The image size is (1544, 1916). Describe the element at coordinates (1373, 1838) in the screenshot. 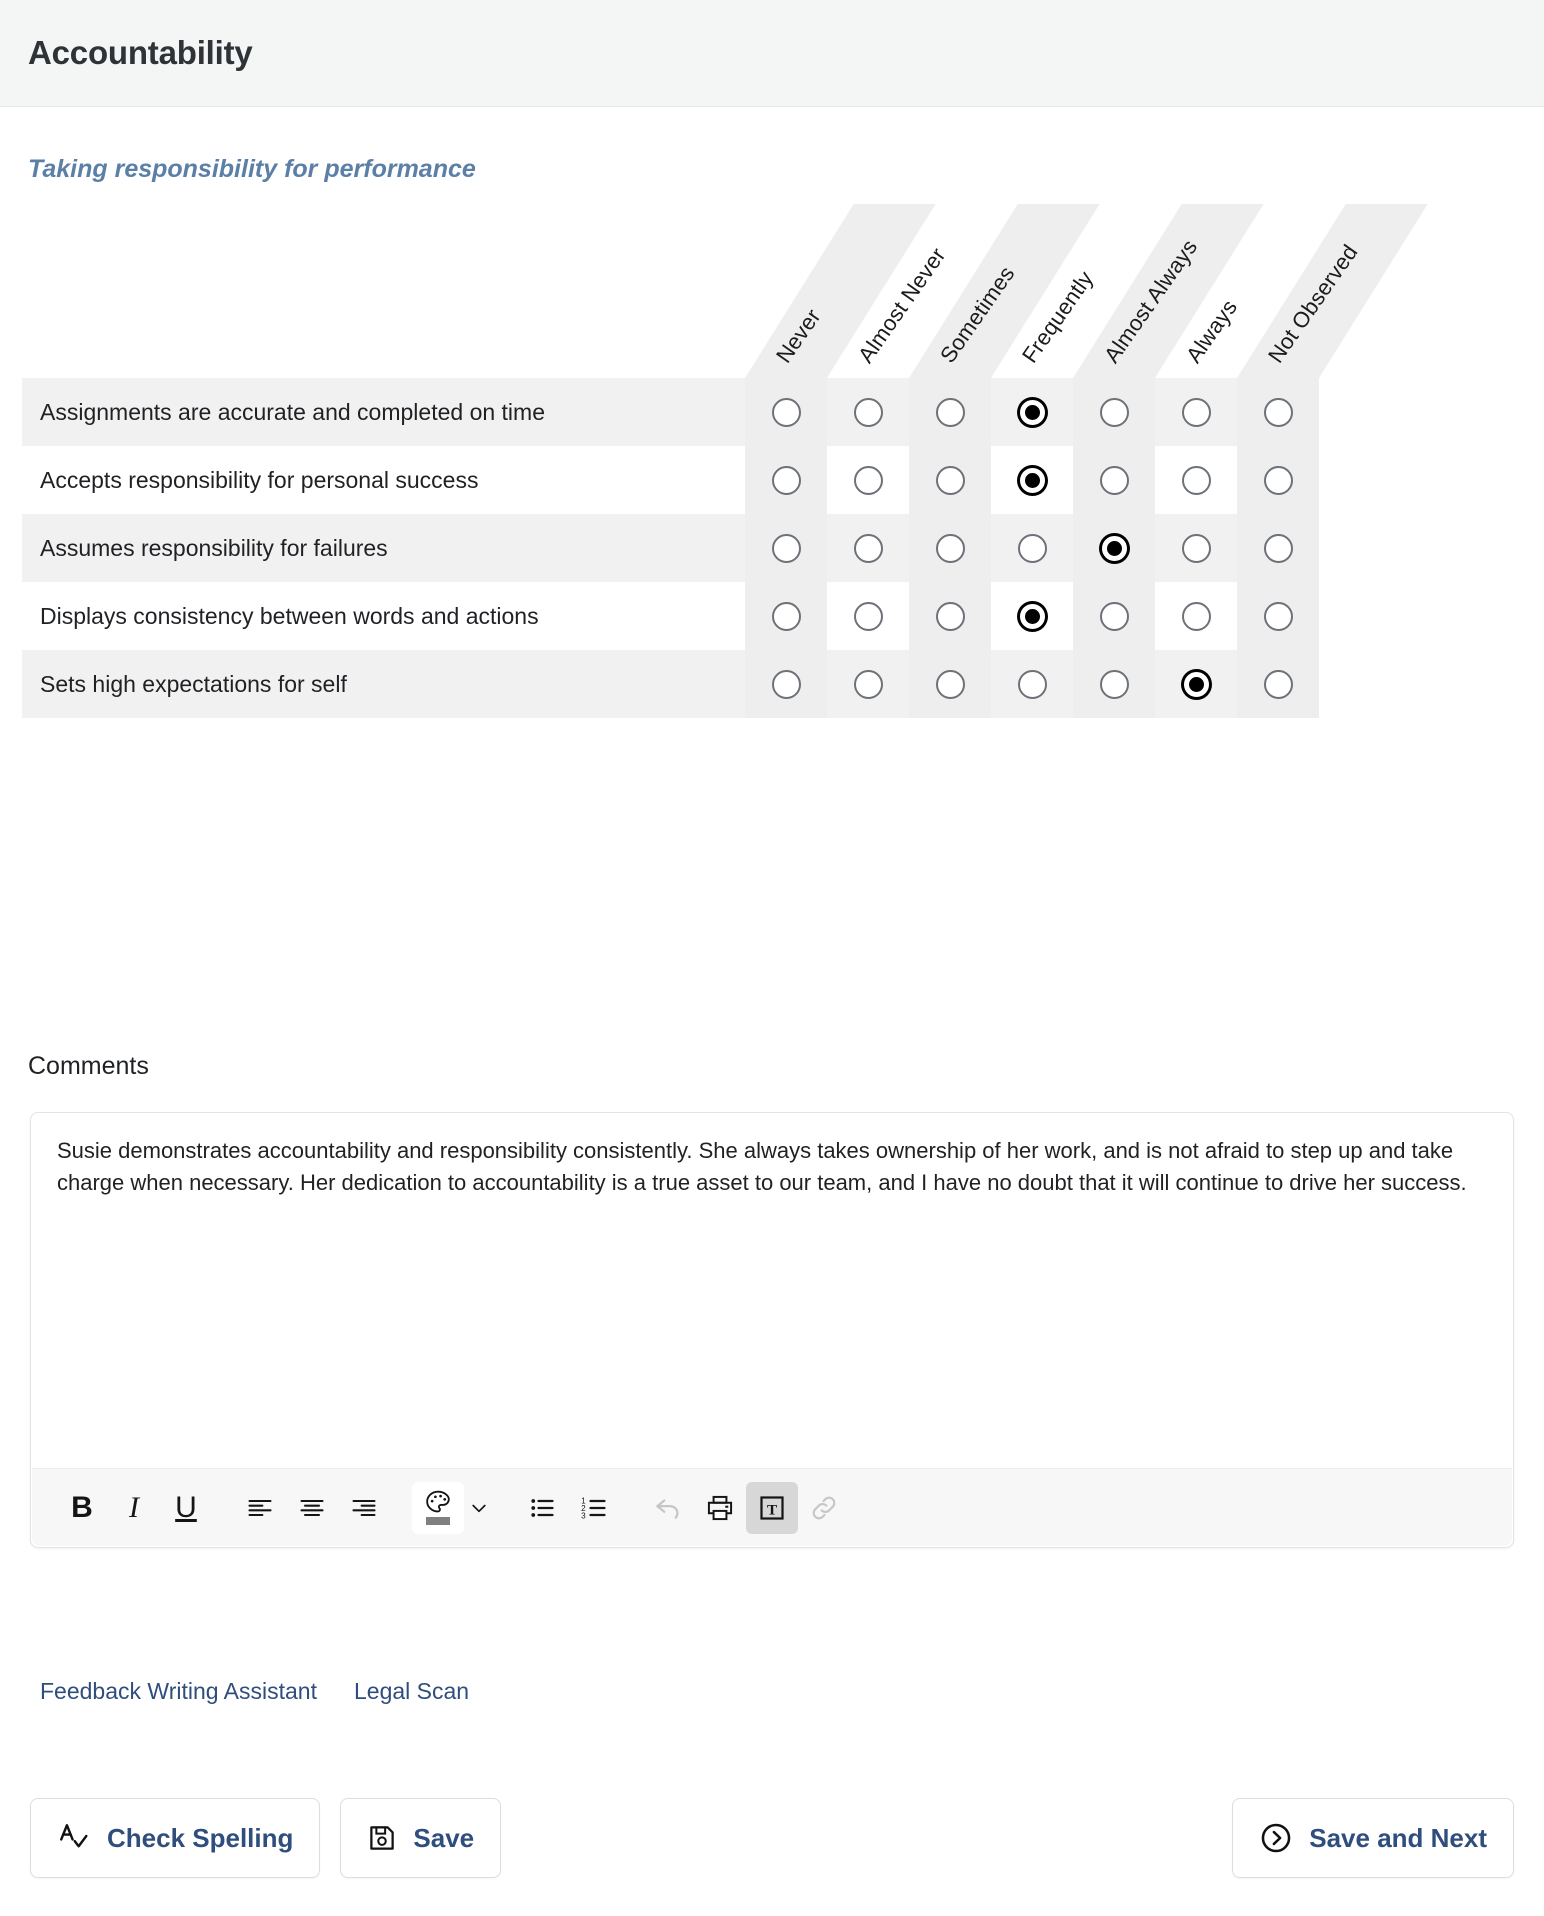

I see `save-and-next-button: Save and Next` at that location.